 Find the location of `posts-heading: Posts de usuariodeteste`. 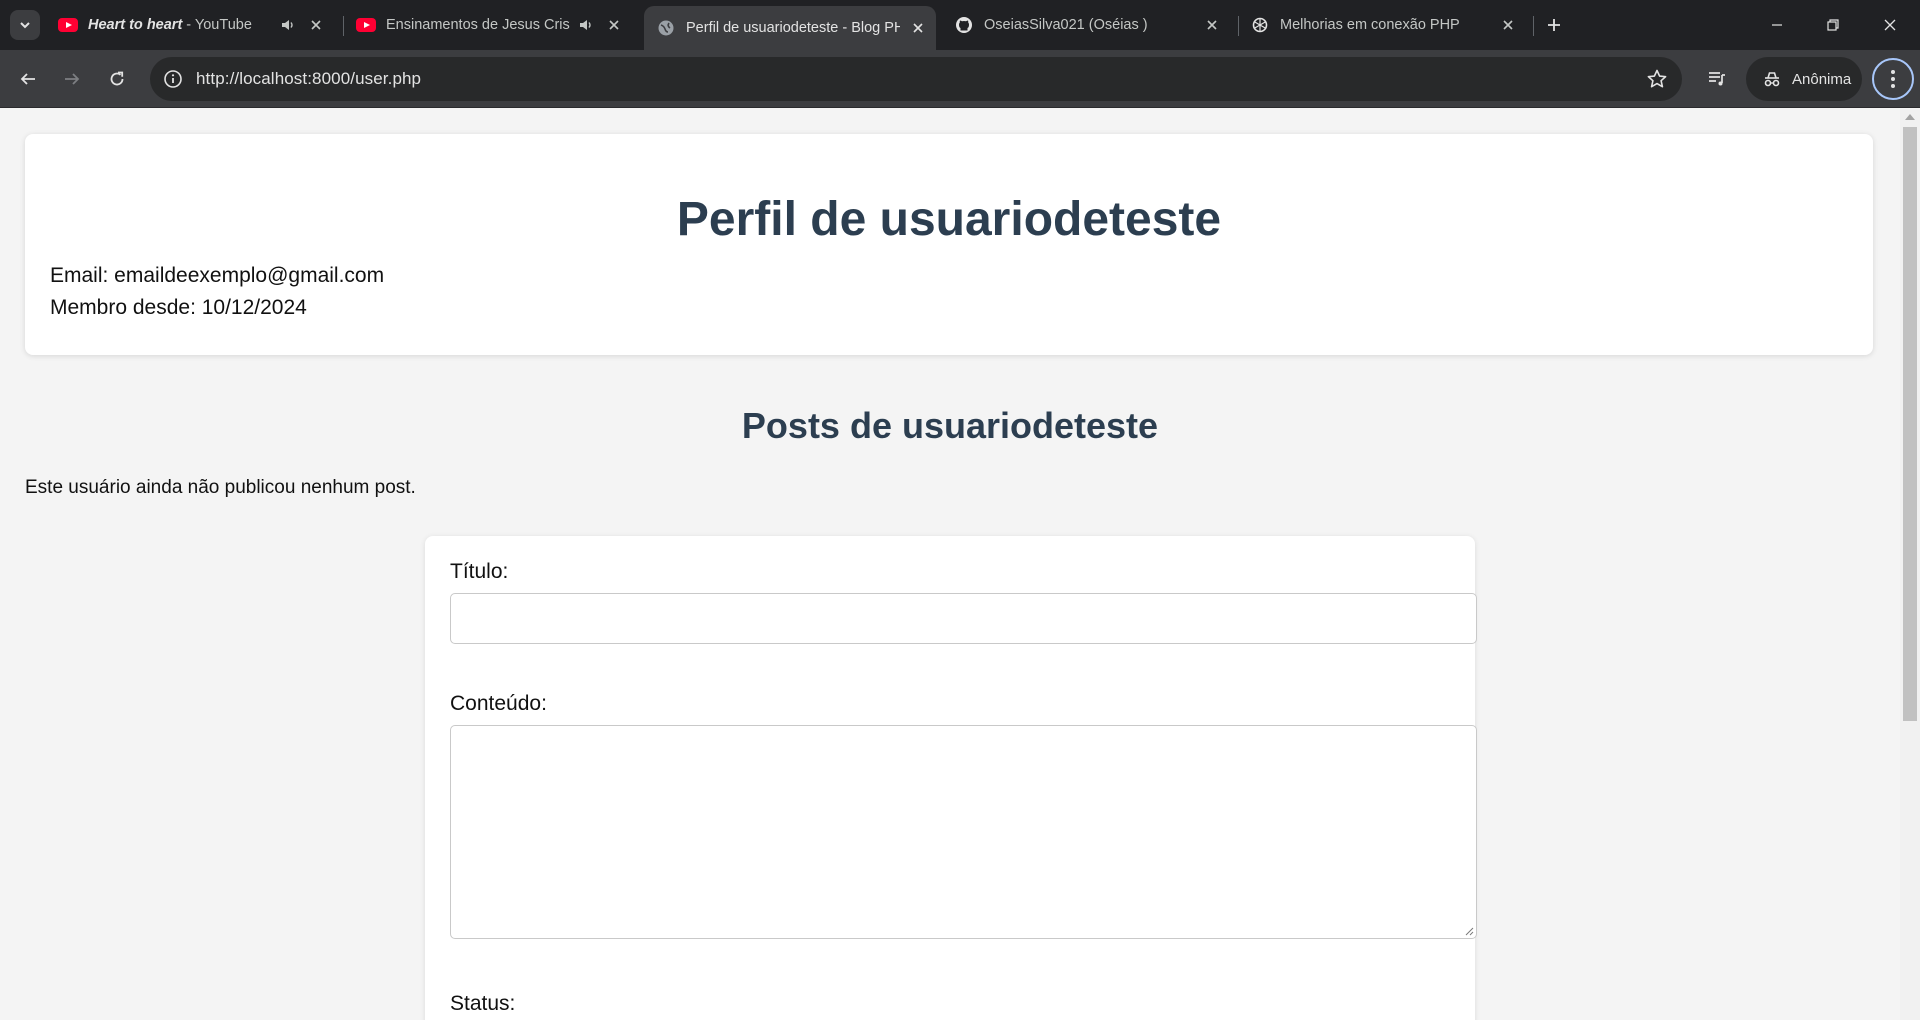

posts-heading: Posts de usuariodeteste is located at coordinates (950, 425).